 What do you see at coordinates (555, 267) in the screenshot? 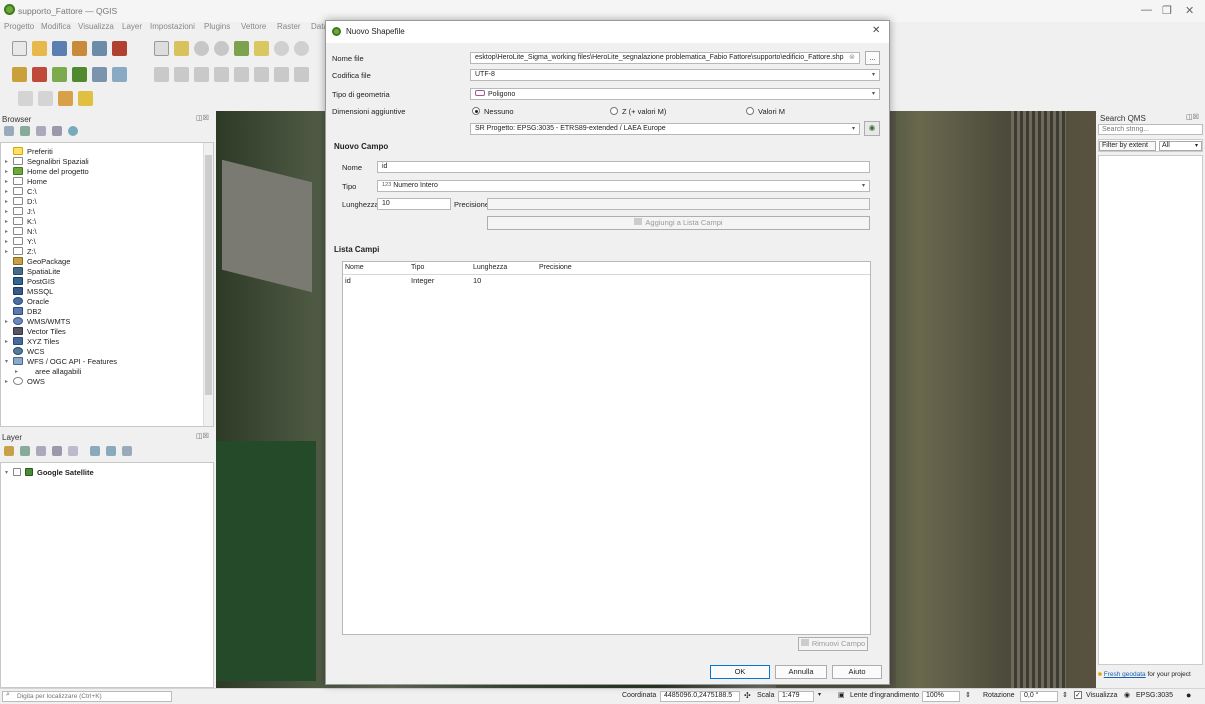
I see `column-header-precision: Precisione` at bounding box center [555, 267].